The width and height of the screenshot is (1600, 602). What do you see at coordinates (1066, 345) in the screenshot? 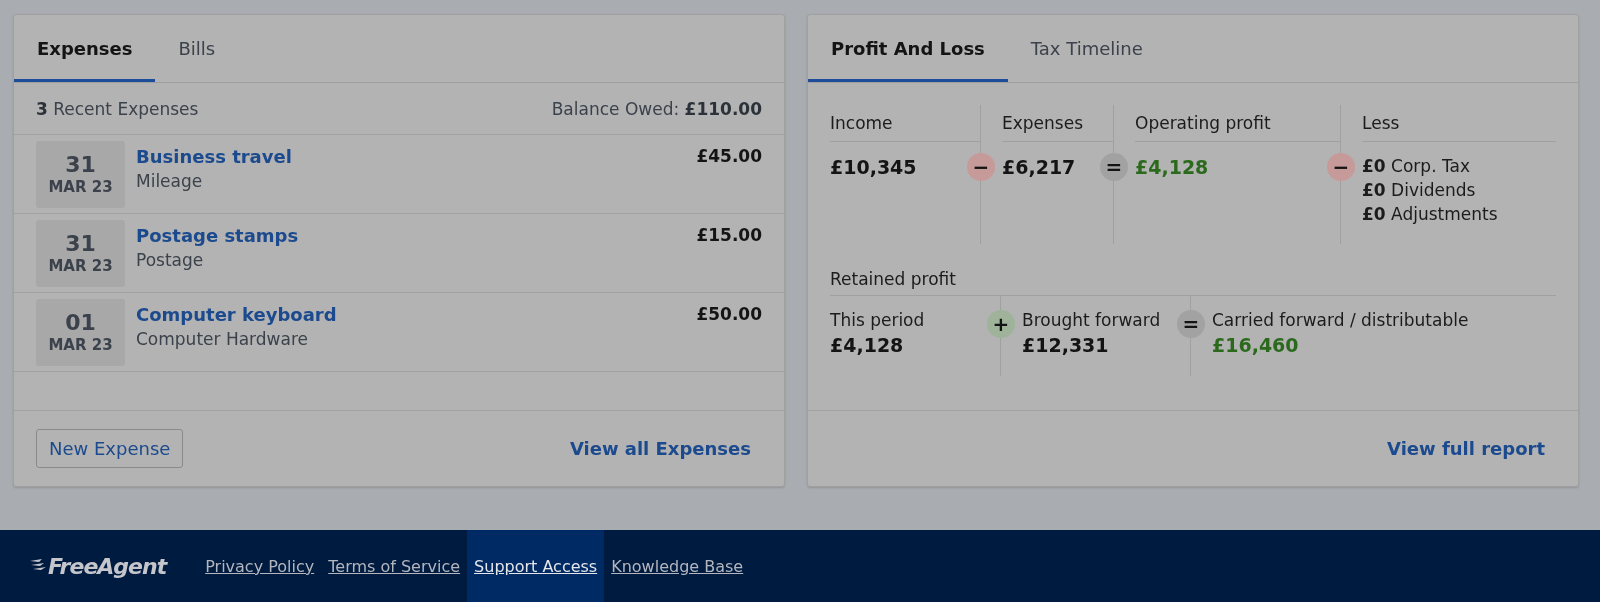
I see `amount-value: £12,331` at bounding box center [1066, 345].